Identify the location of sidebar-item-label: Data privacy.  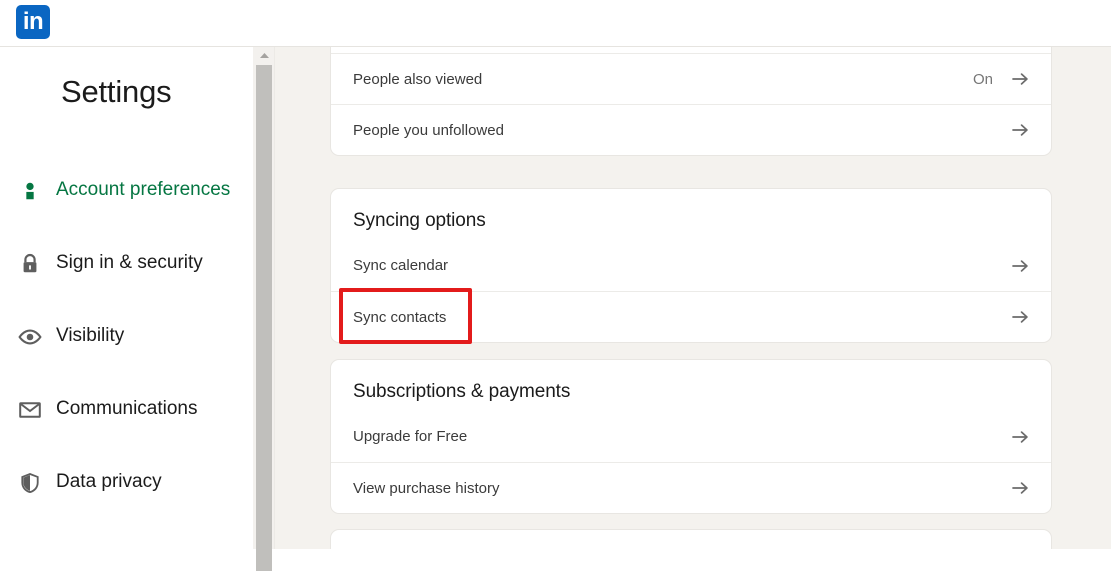
(109, 482).